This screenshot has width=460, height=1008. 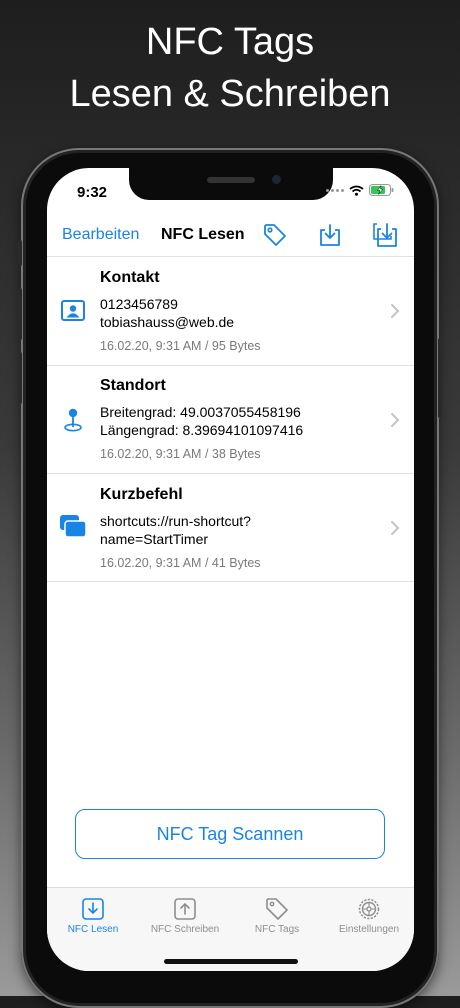 What do you see at coordinates (276, 179) in the screenshot?
I see `front-camera` at bounding box center [276, 179].